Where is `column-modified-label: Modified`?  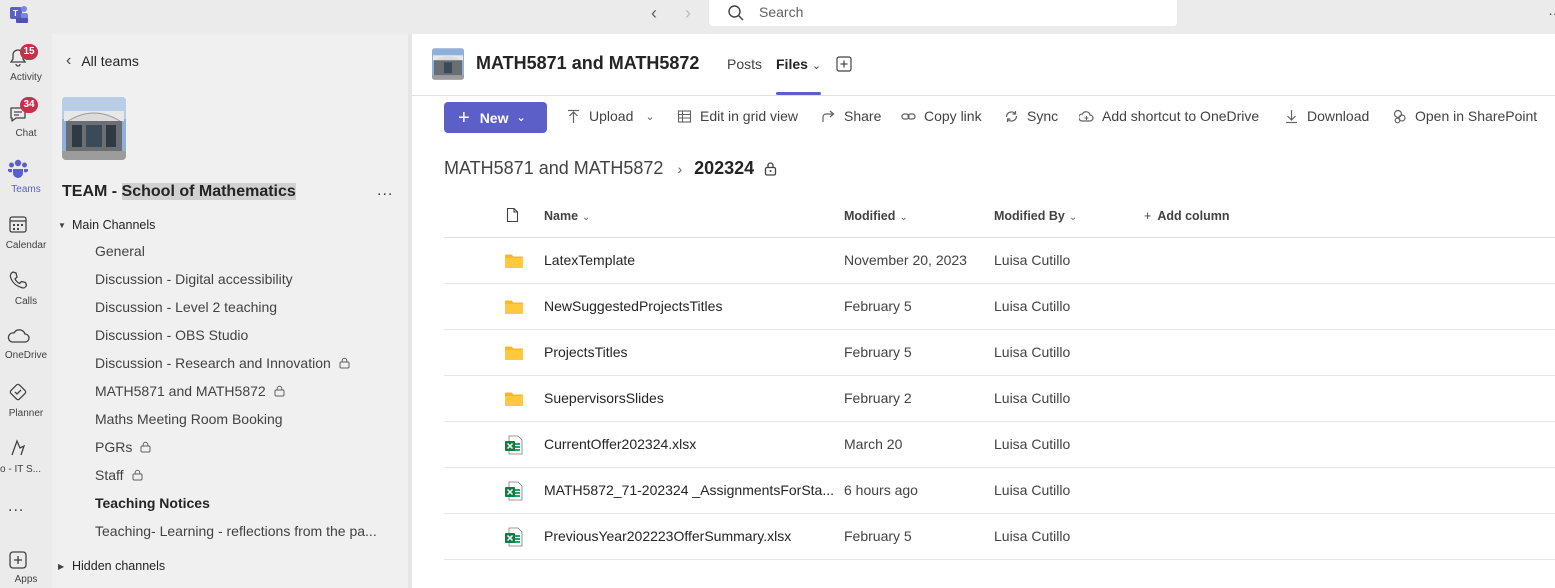 column-modified-label: Modified is located at coordinates (870, 216).